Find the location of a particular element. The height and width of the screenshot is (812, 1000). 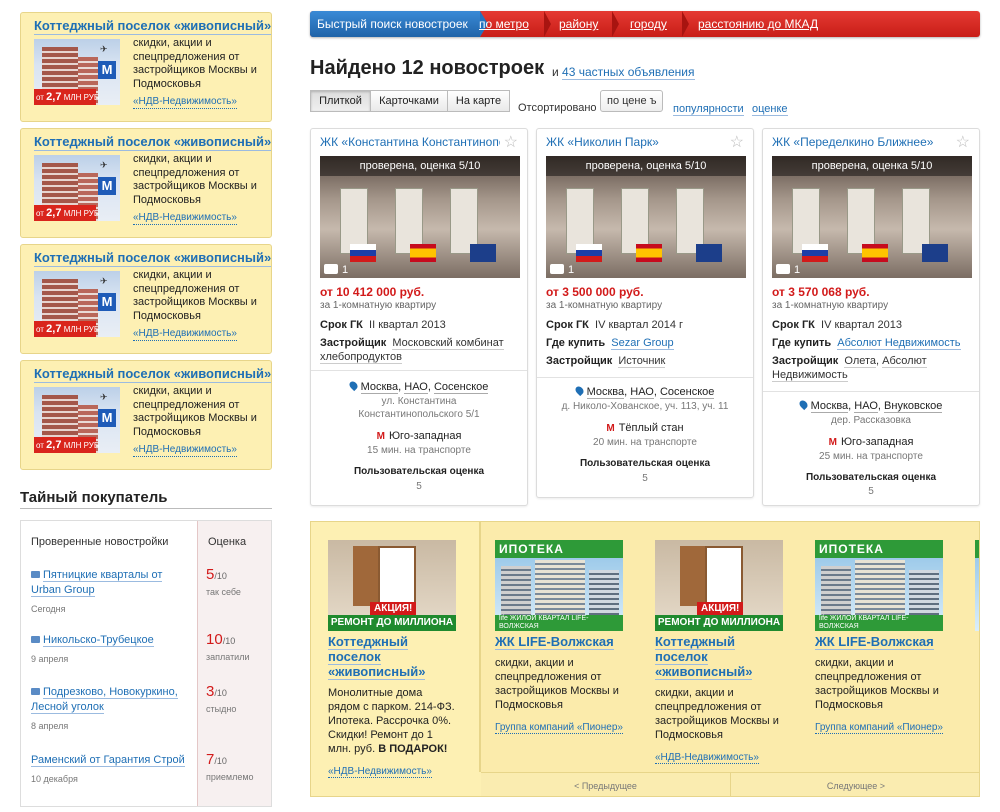

view-cards-button: Карточками is located at coordinates (409, 101).